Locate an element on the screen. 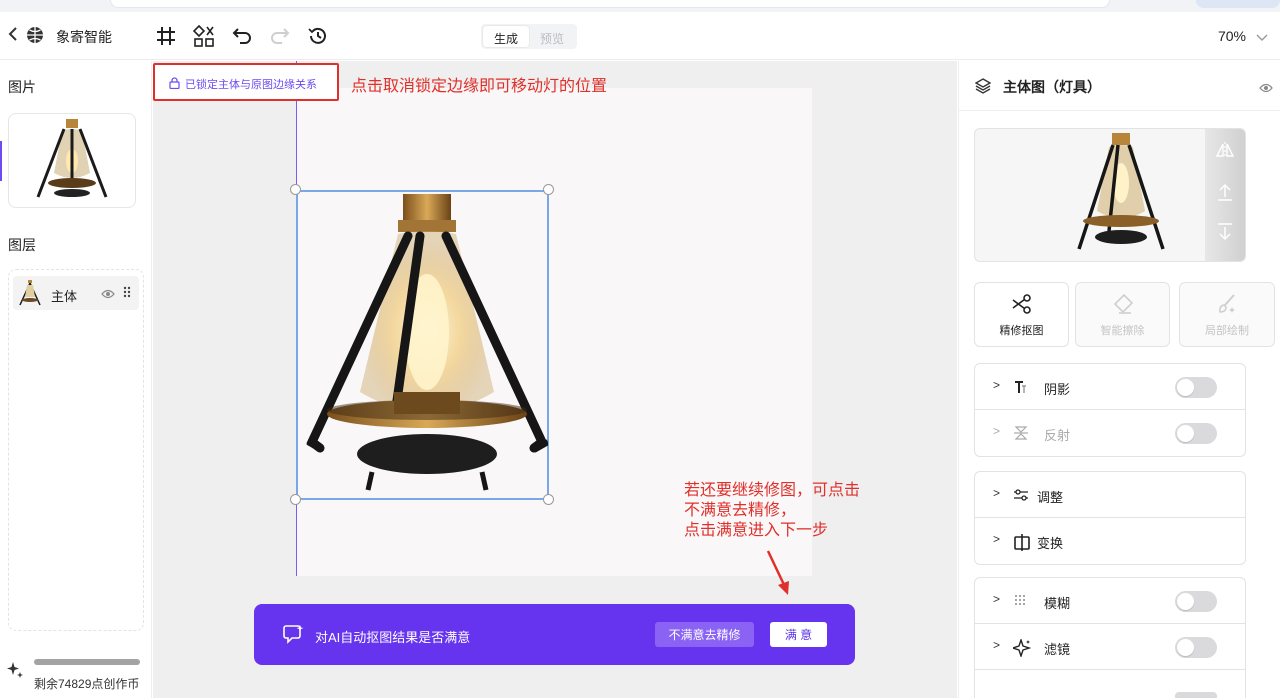 Image resolution: width=1280 pixels, height=698 pixels. mode-switch: 生成 预览 is located at coordinates (529, 36).